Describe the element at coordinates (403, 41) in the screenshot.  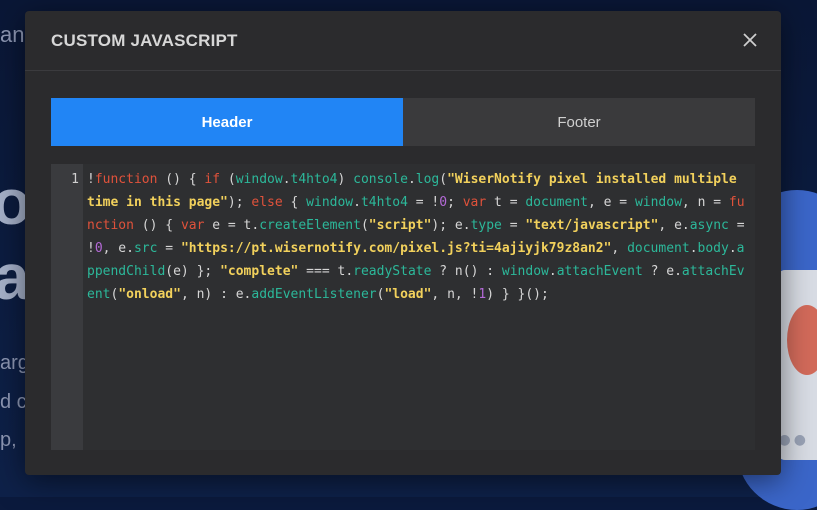
I see `modal-header: CUSTOM JAVASCRIPT` at that location.